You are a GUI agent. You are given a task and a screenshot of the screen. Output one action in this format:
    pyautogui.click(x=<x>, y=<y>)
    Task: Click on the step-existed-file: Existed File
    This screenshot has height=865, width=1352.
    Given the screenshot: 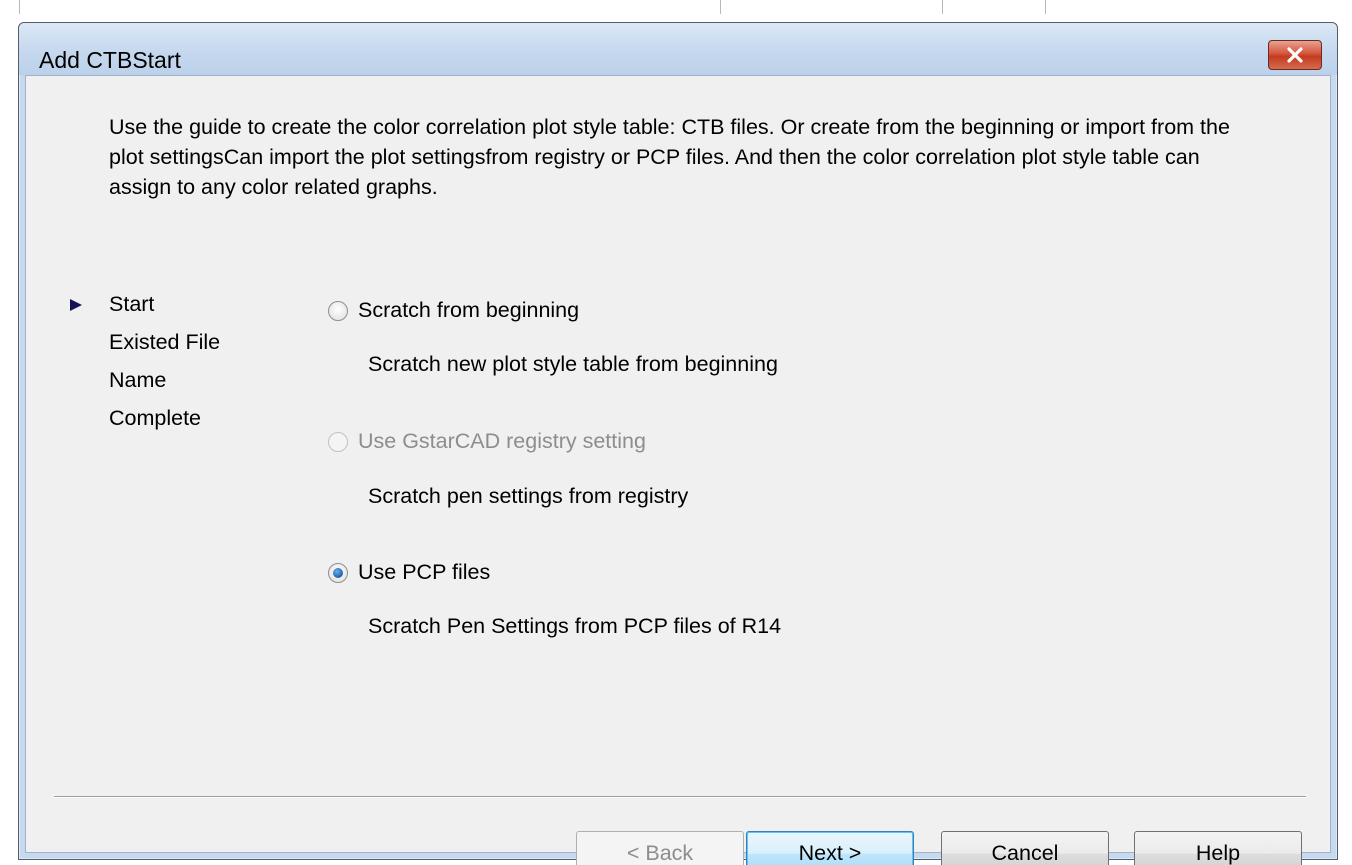 What is the action you would take?
    pyautogui.click(x=165, y=342)
    